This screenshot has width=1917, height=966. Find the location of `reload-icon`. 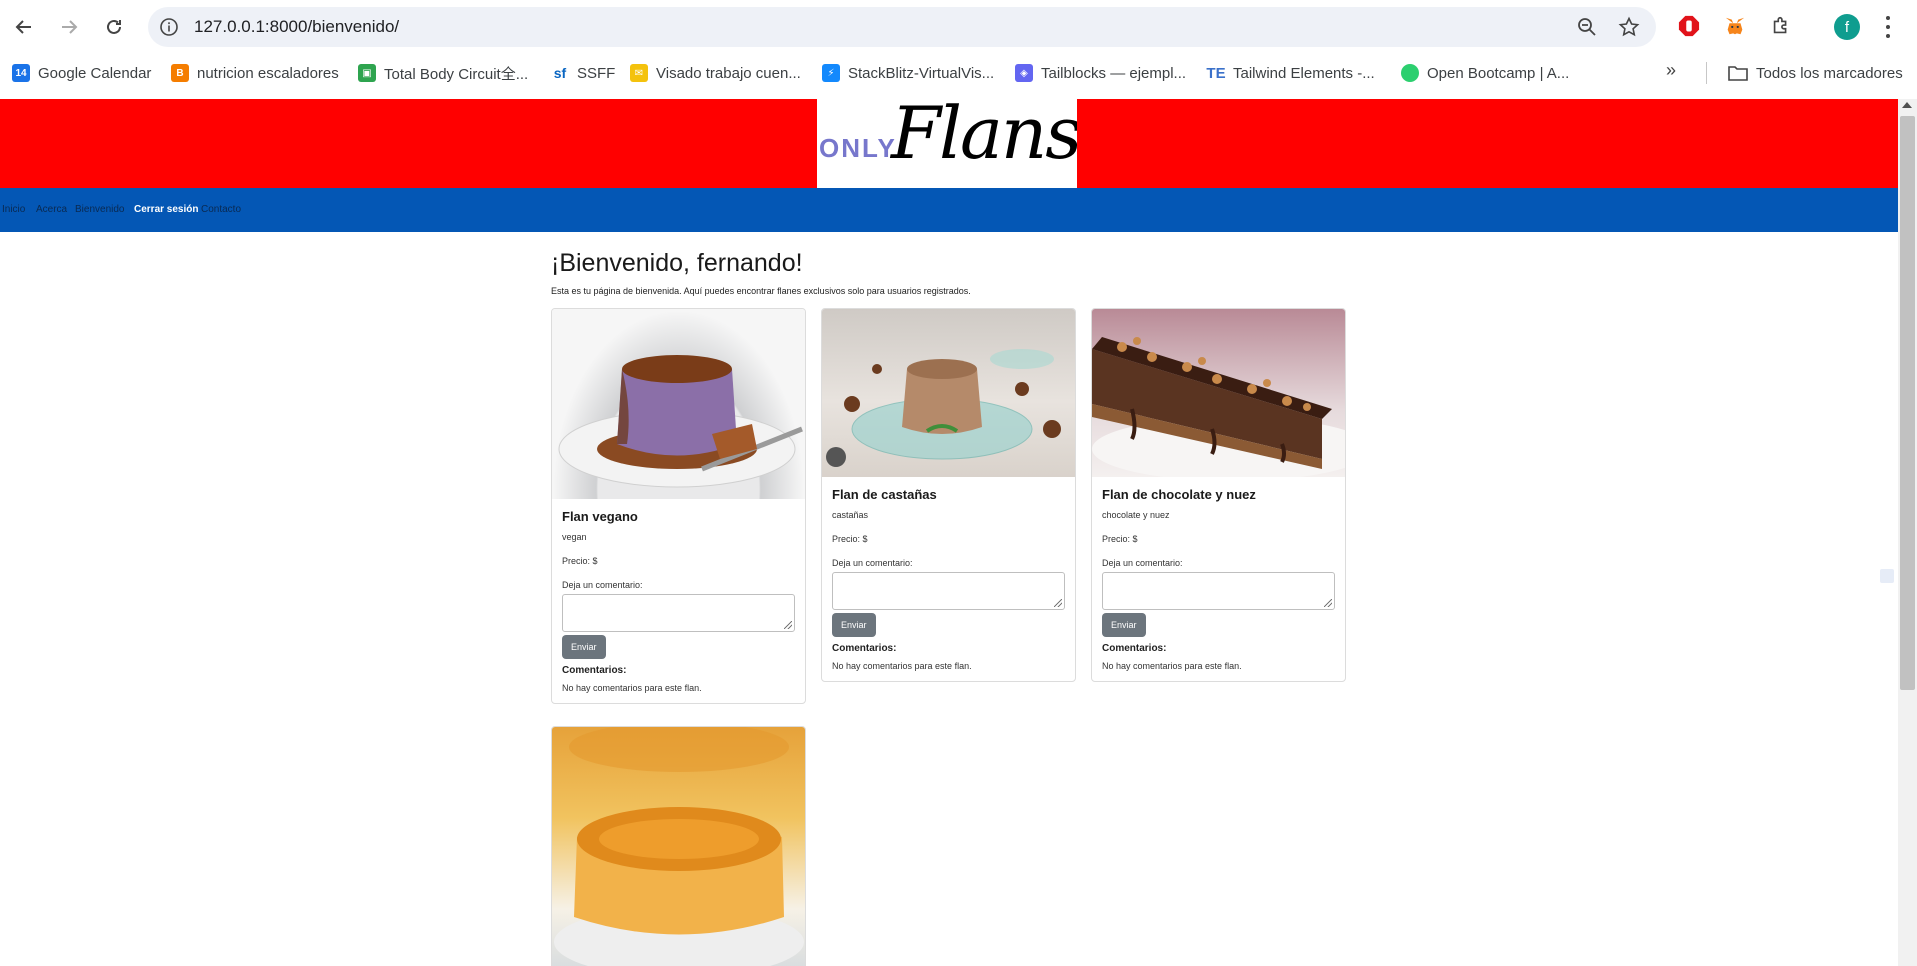

reload-icon is located at coordinates (114, 26).